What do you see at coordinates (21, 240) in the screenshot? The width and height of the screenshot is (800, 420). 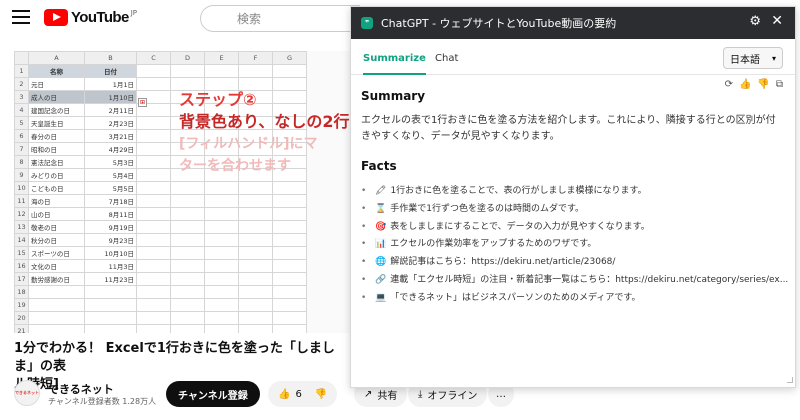 I see `row-number: 14` at bounding box center [21, 240].